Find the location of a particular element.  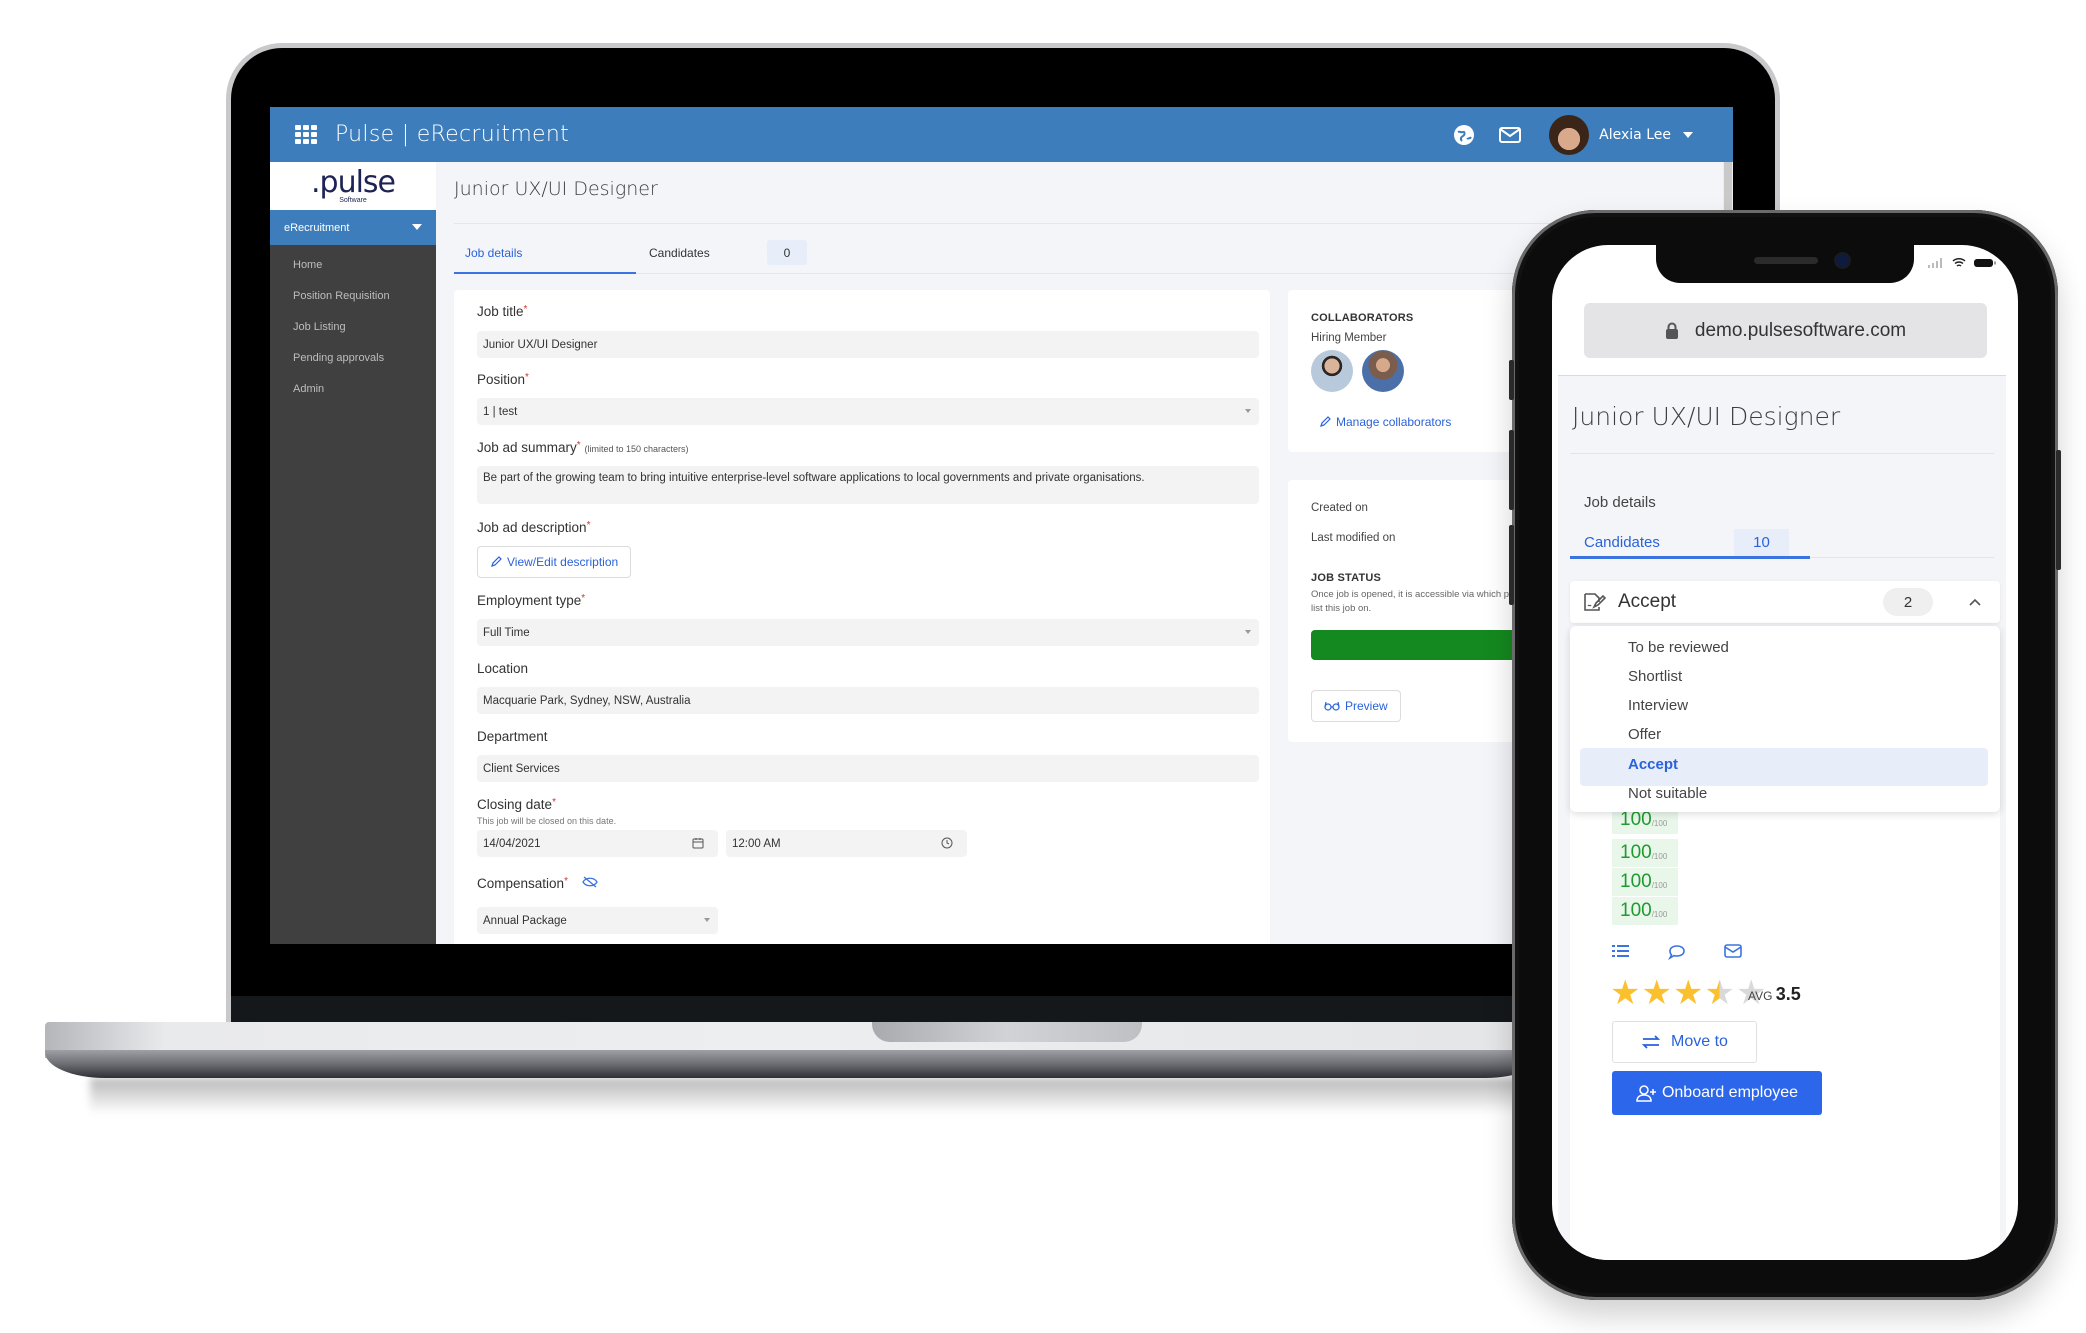

preview-button: Preview is located at coordinates (1356, 706).